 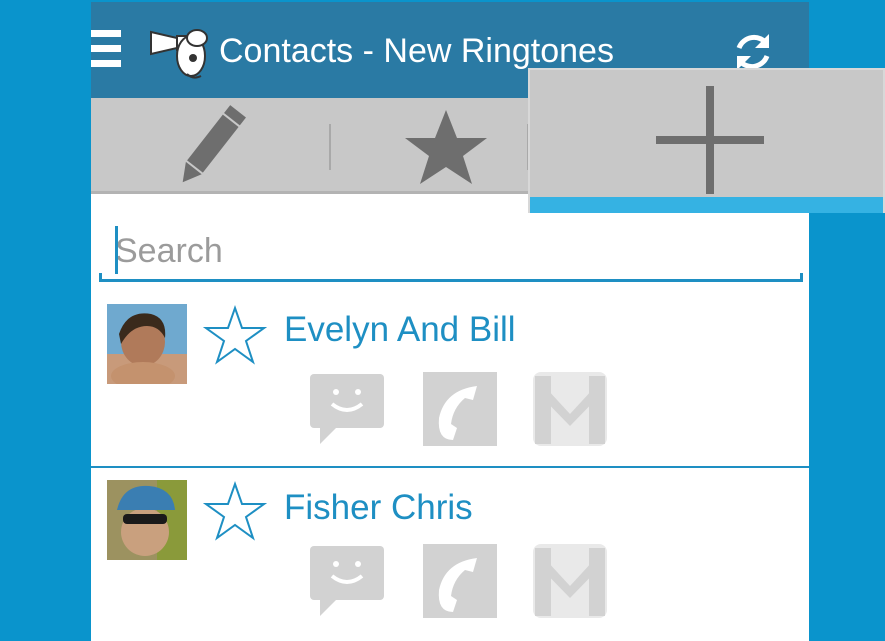 What do you see at coordinates (446, 146) in the screenshot?
I see `star-icon` at bounding box center [446, 146].